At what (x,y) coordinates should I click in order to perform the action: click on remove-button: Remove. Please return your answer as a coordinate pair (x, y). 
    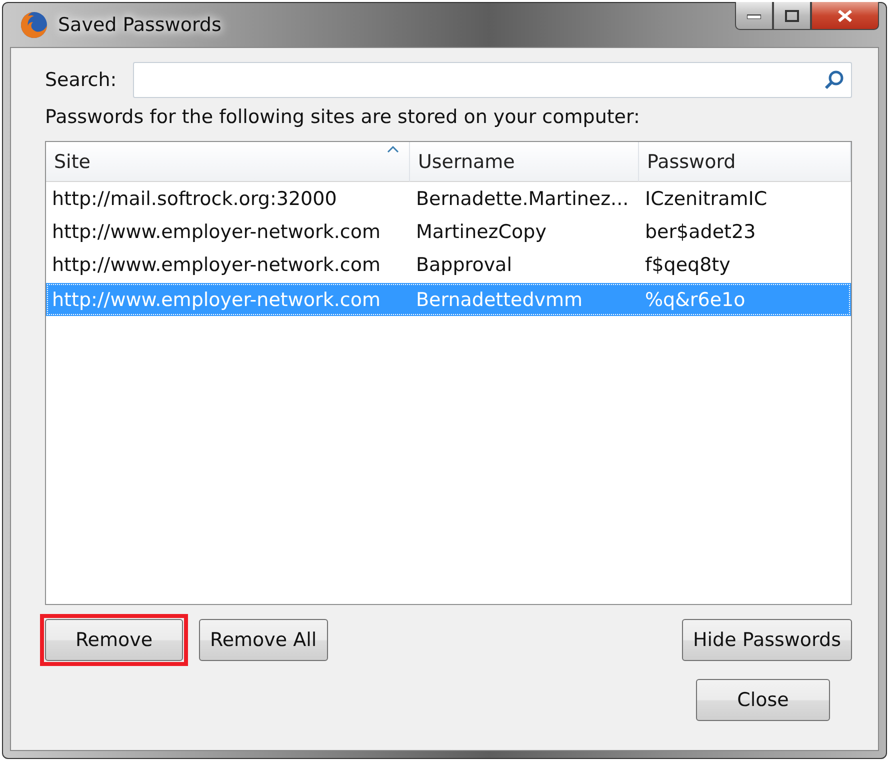
    Looking at the image, I should click on (114, 640).